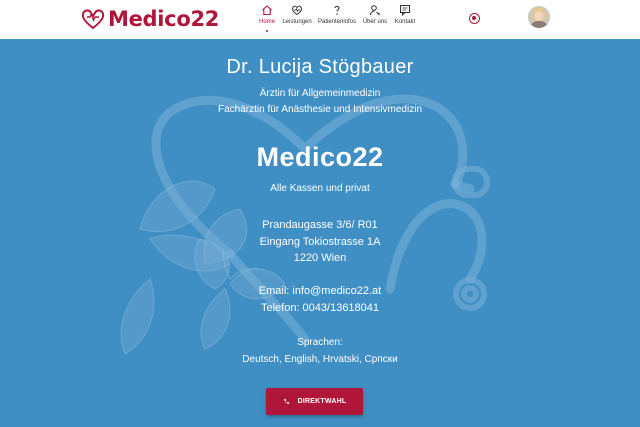 The image size is (640, 427). Describe the element at coordinates (266, 22) in the screenshot. I see `nav-home-label: Home` at that location.